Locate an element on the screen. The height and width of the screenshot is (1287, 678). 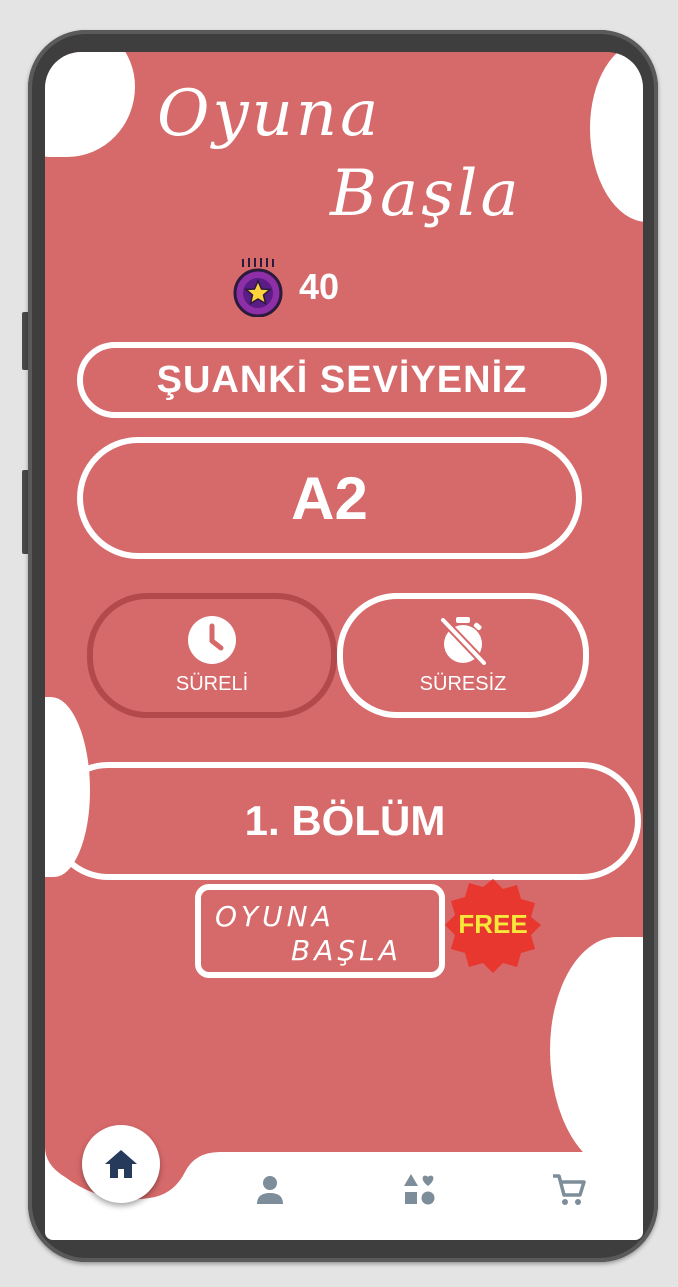
home-icon is located at coordinates (121, 1164).